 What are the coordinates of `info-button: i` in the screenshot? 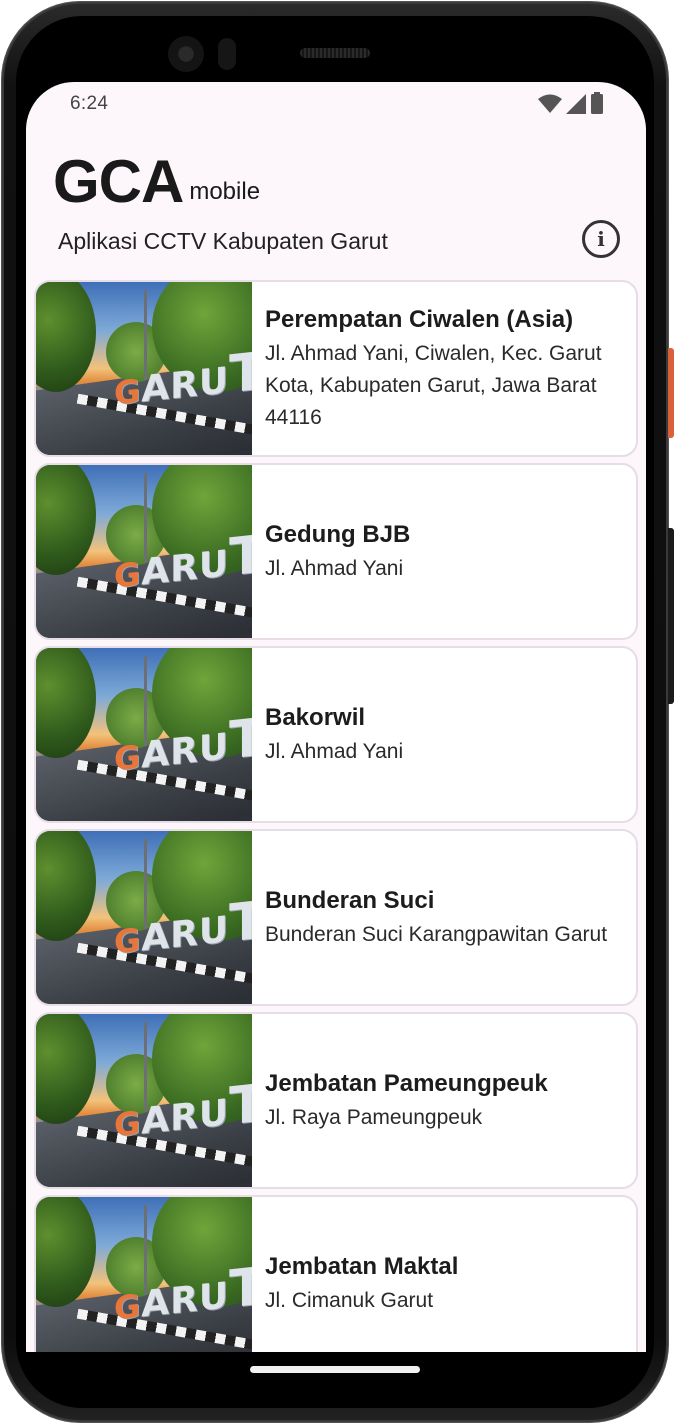 It's located at (601, 239).